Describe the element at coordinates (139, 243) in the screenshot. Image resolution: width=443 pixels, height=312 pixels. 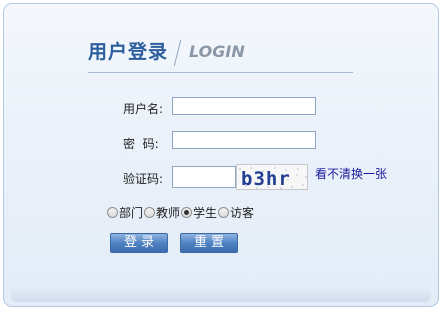
I see `login-button: 登录` at that location.